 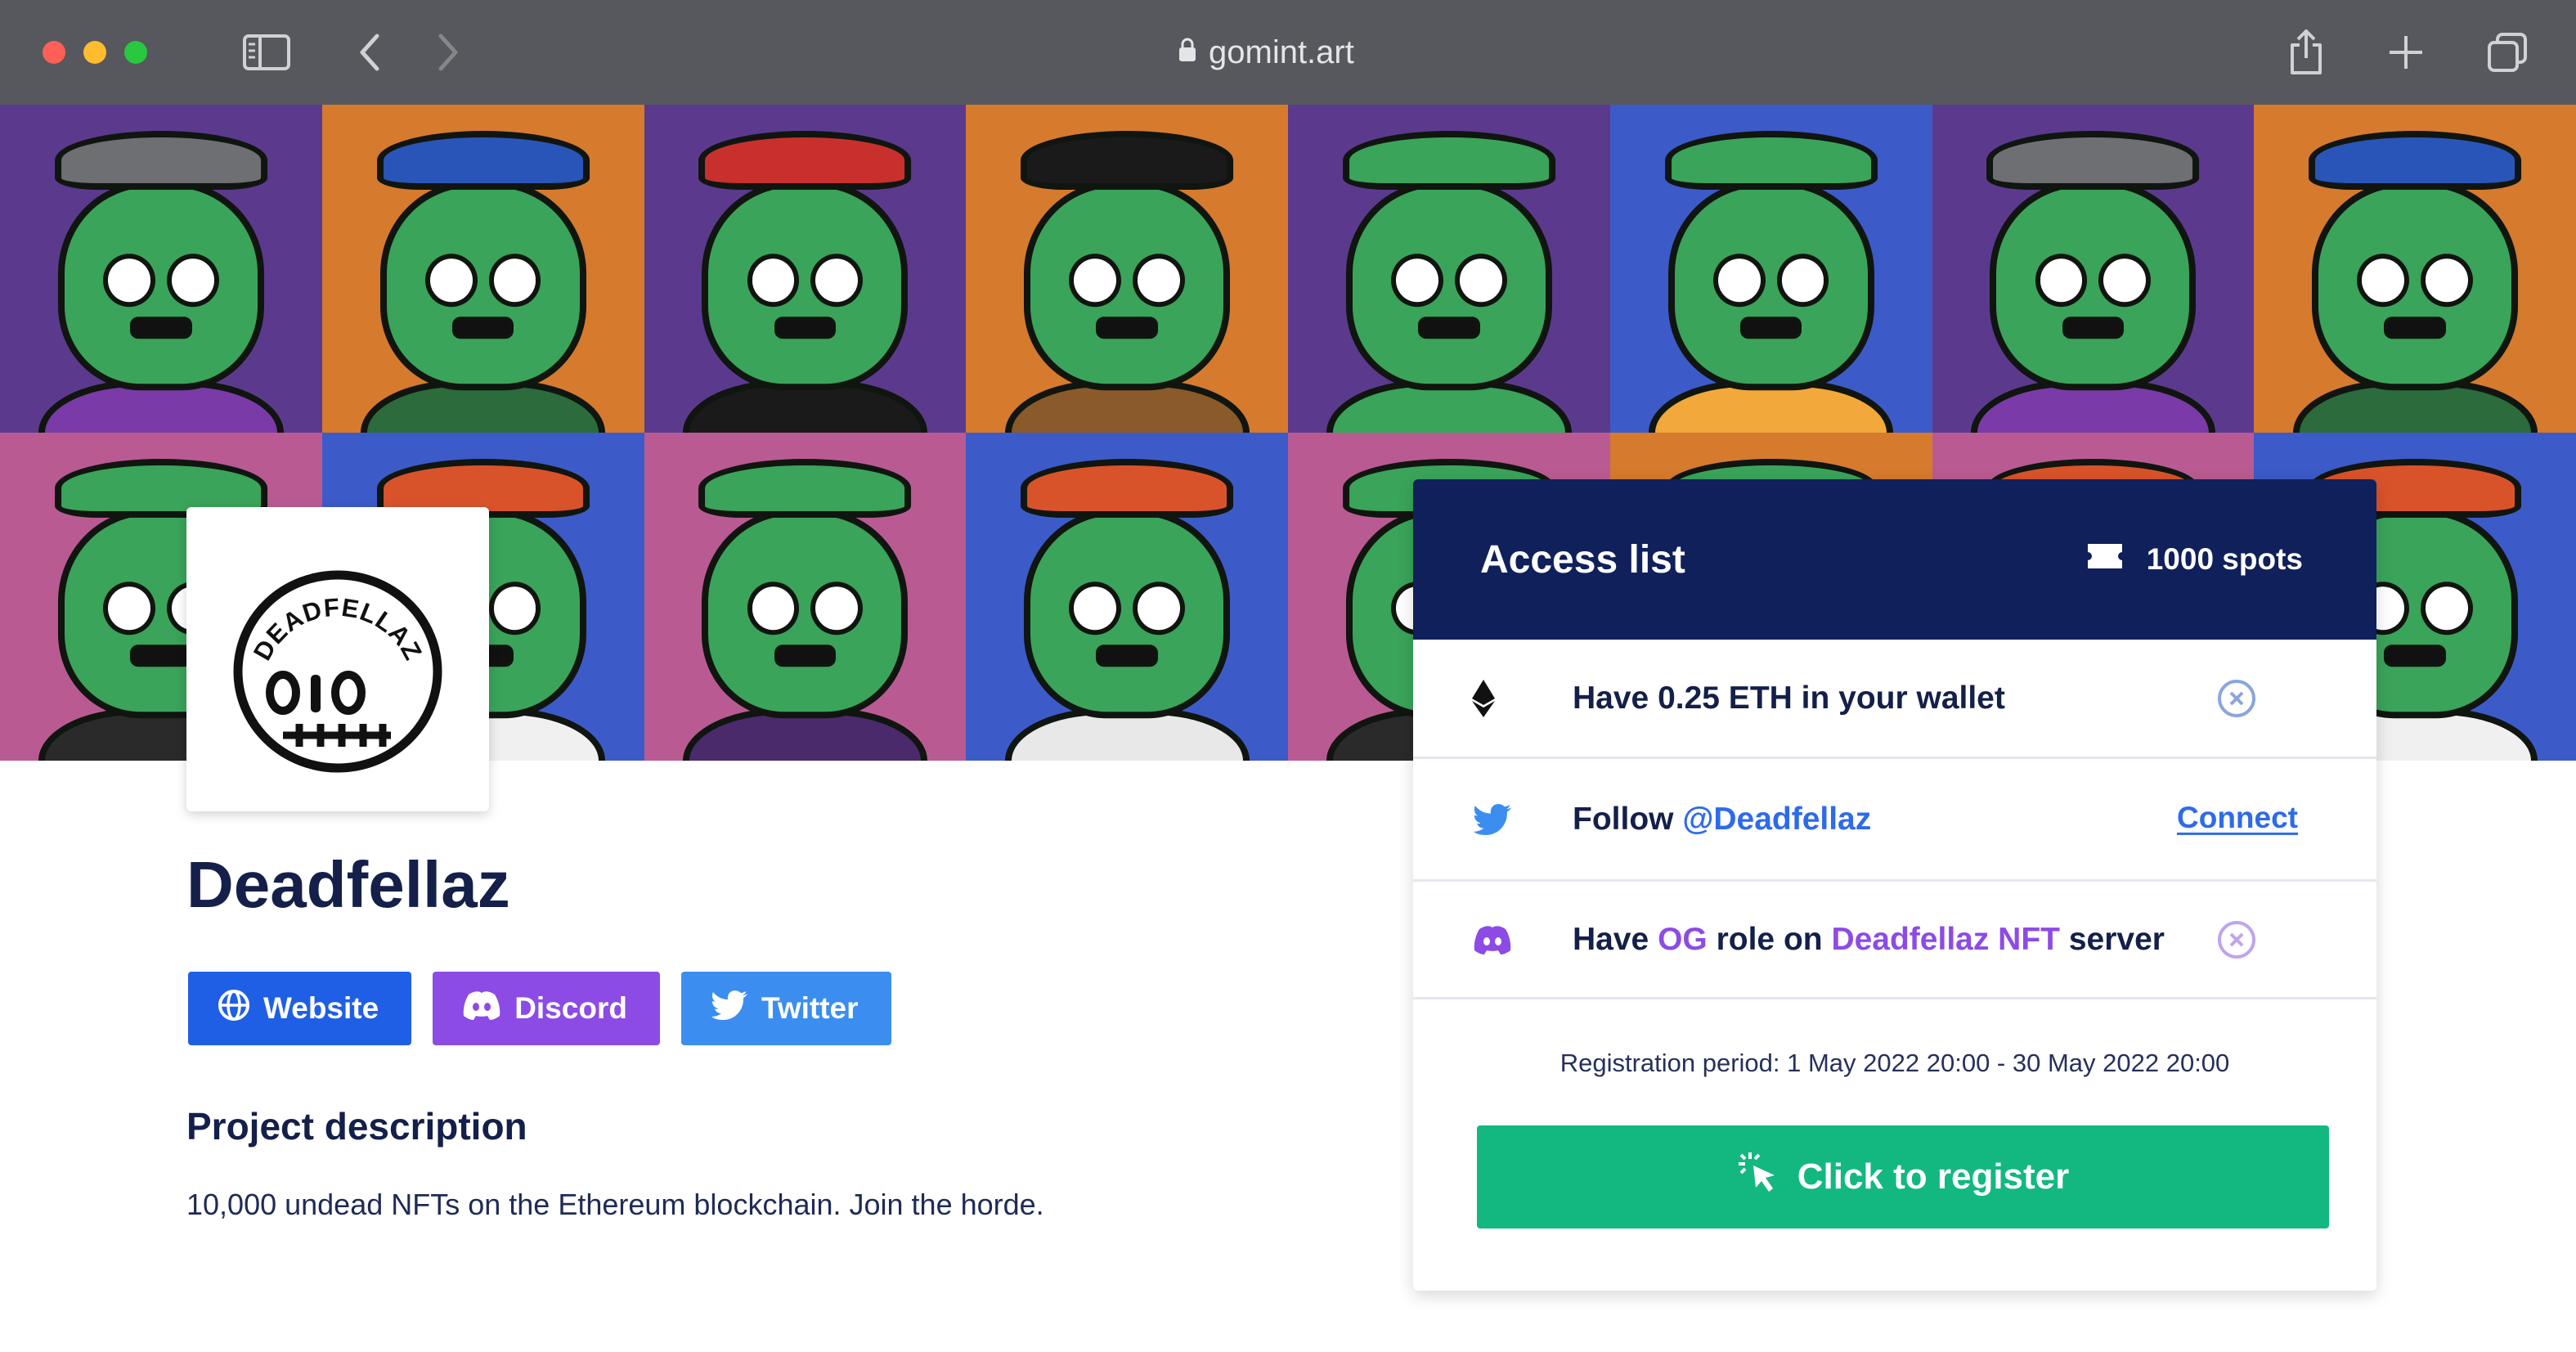 I want to click on access-list-title: Access list, so click(x=1583, y=559).